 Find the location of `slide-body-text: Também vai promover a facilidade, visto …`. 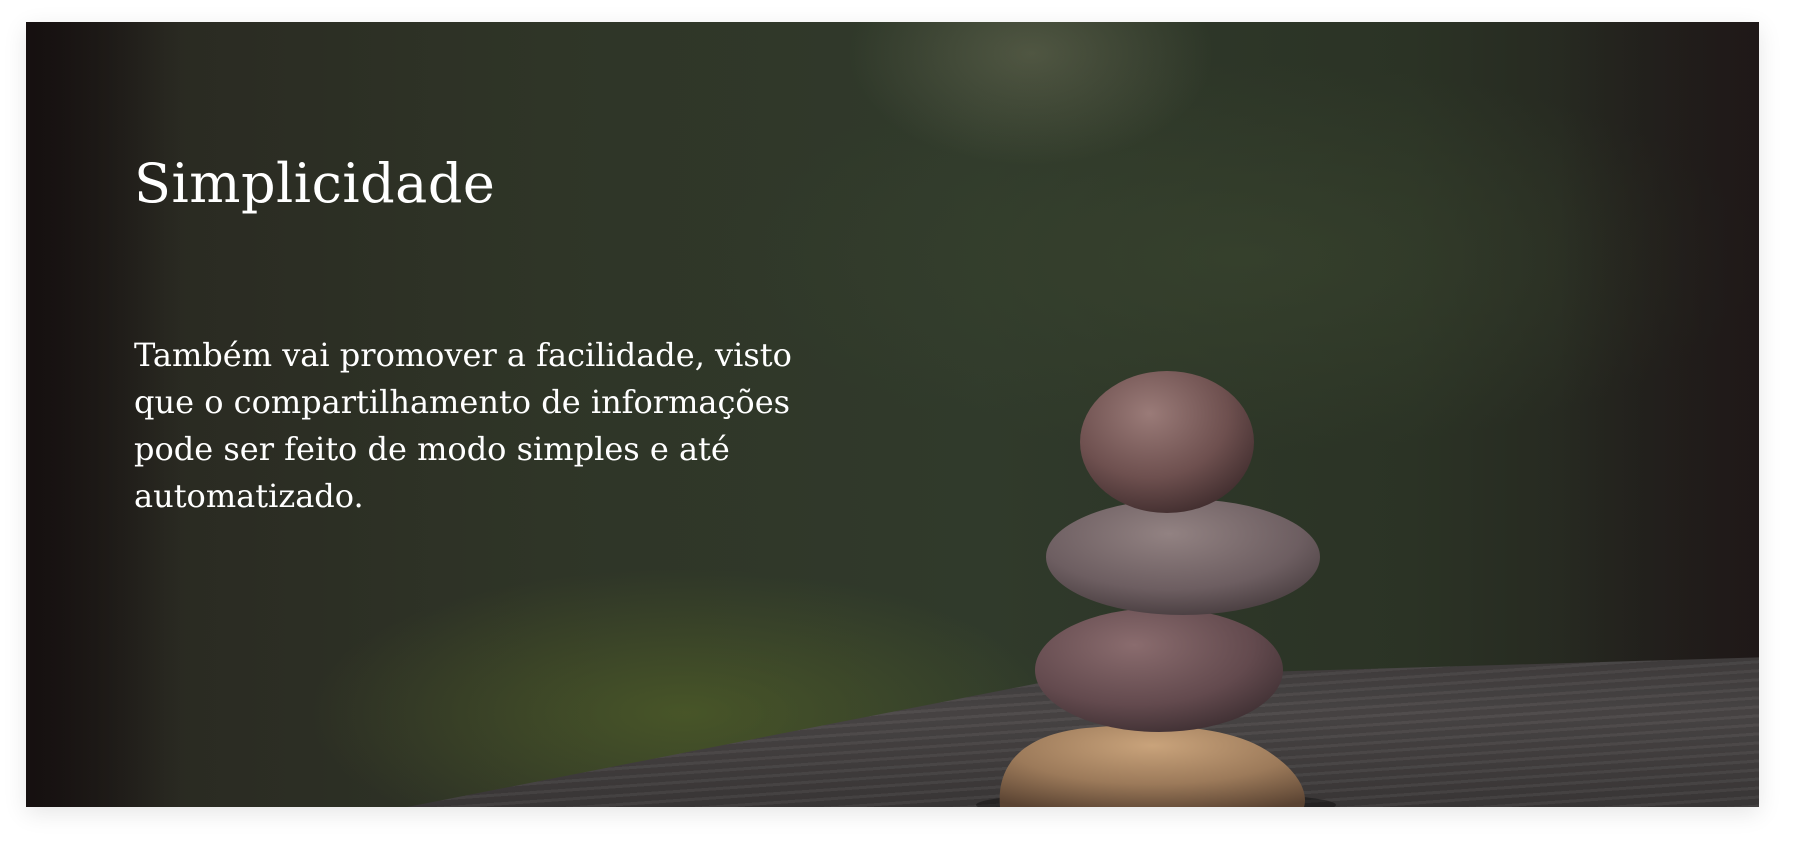

slide-body-text: Também vai promover a facilidade, visto … is located at coordinates (463, 425).